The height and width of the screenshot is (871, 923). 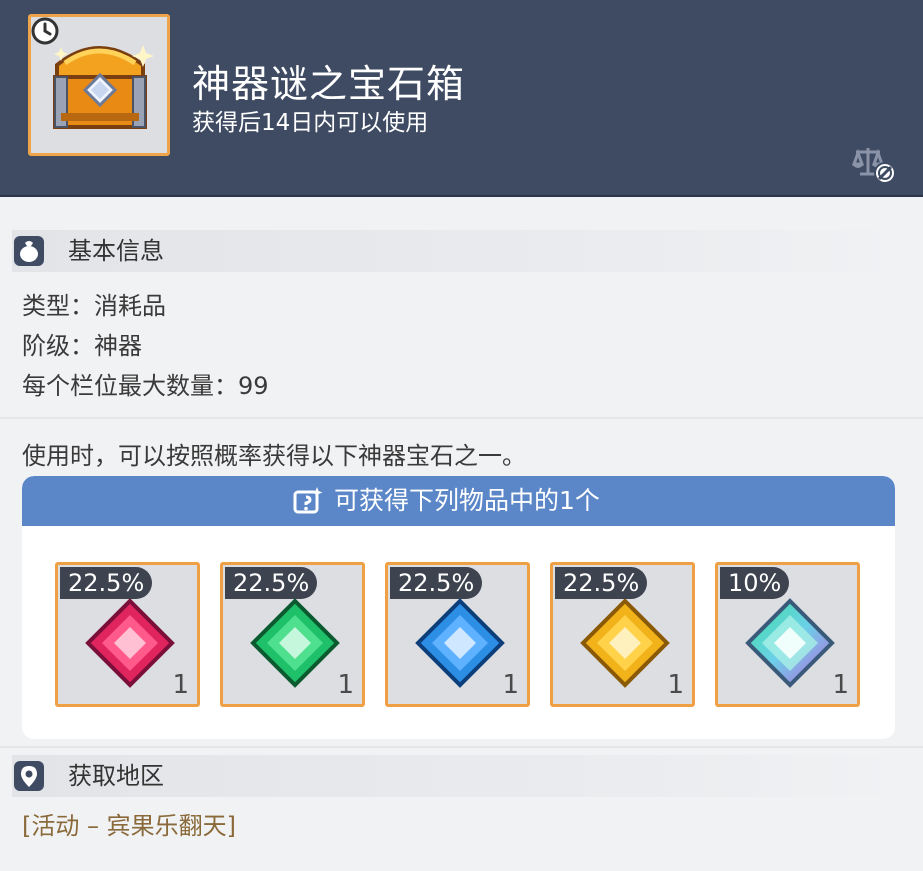 What do you see at coordinates (873, 163) in the screenshot?
I see `untradeable-scale-icon` at bounding box center [873, 163].